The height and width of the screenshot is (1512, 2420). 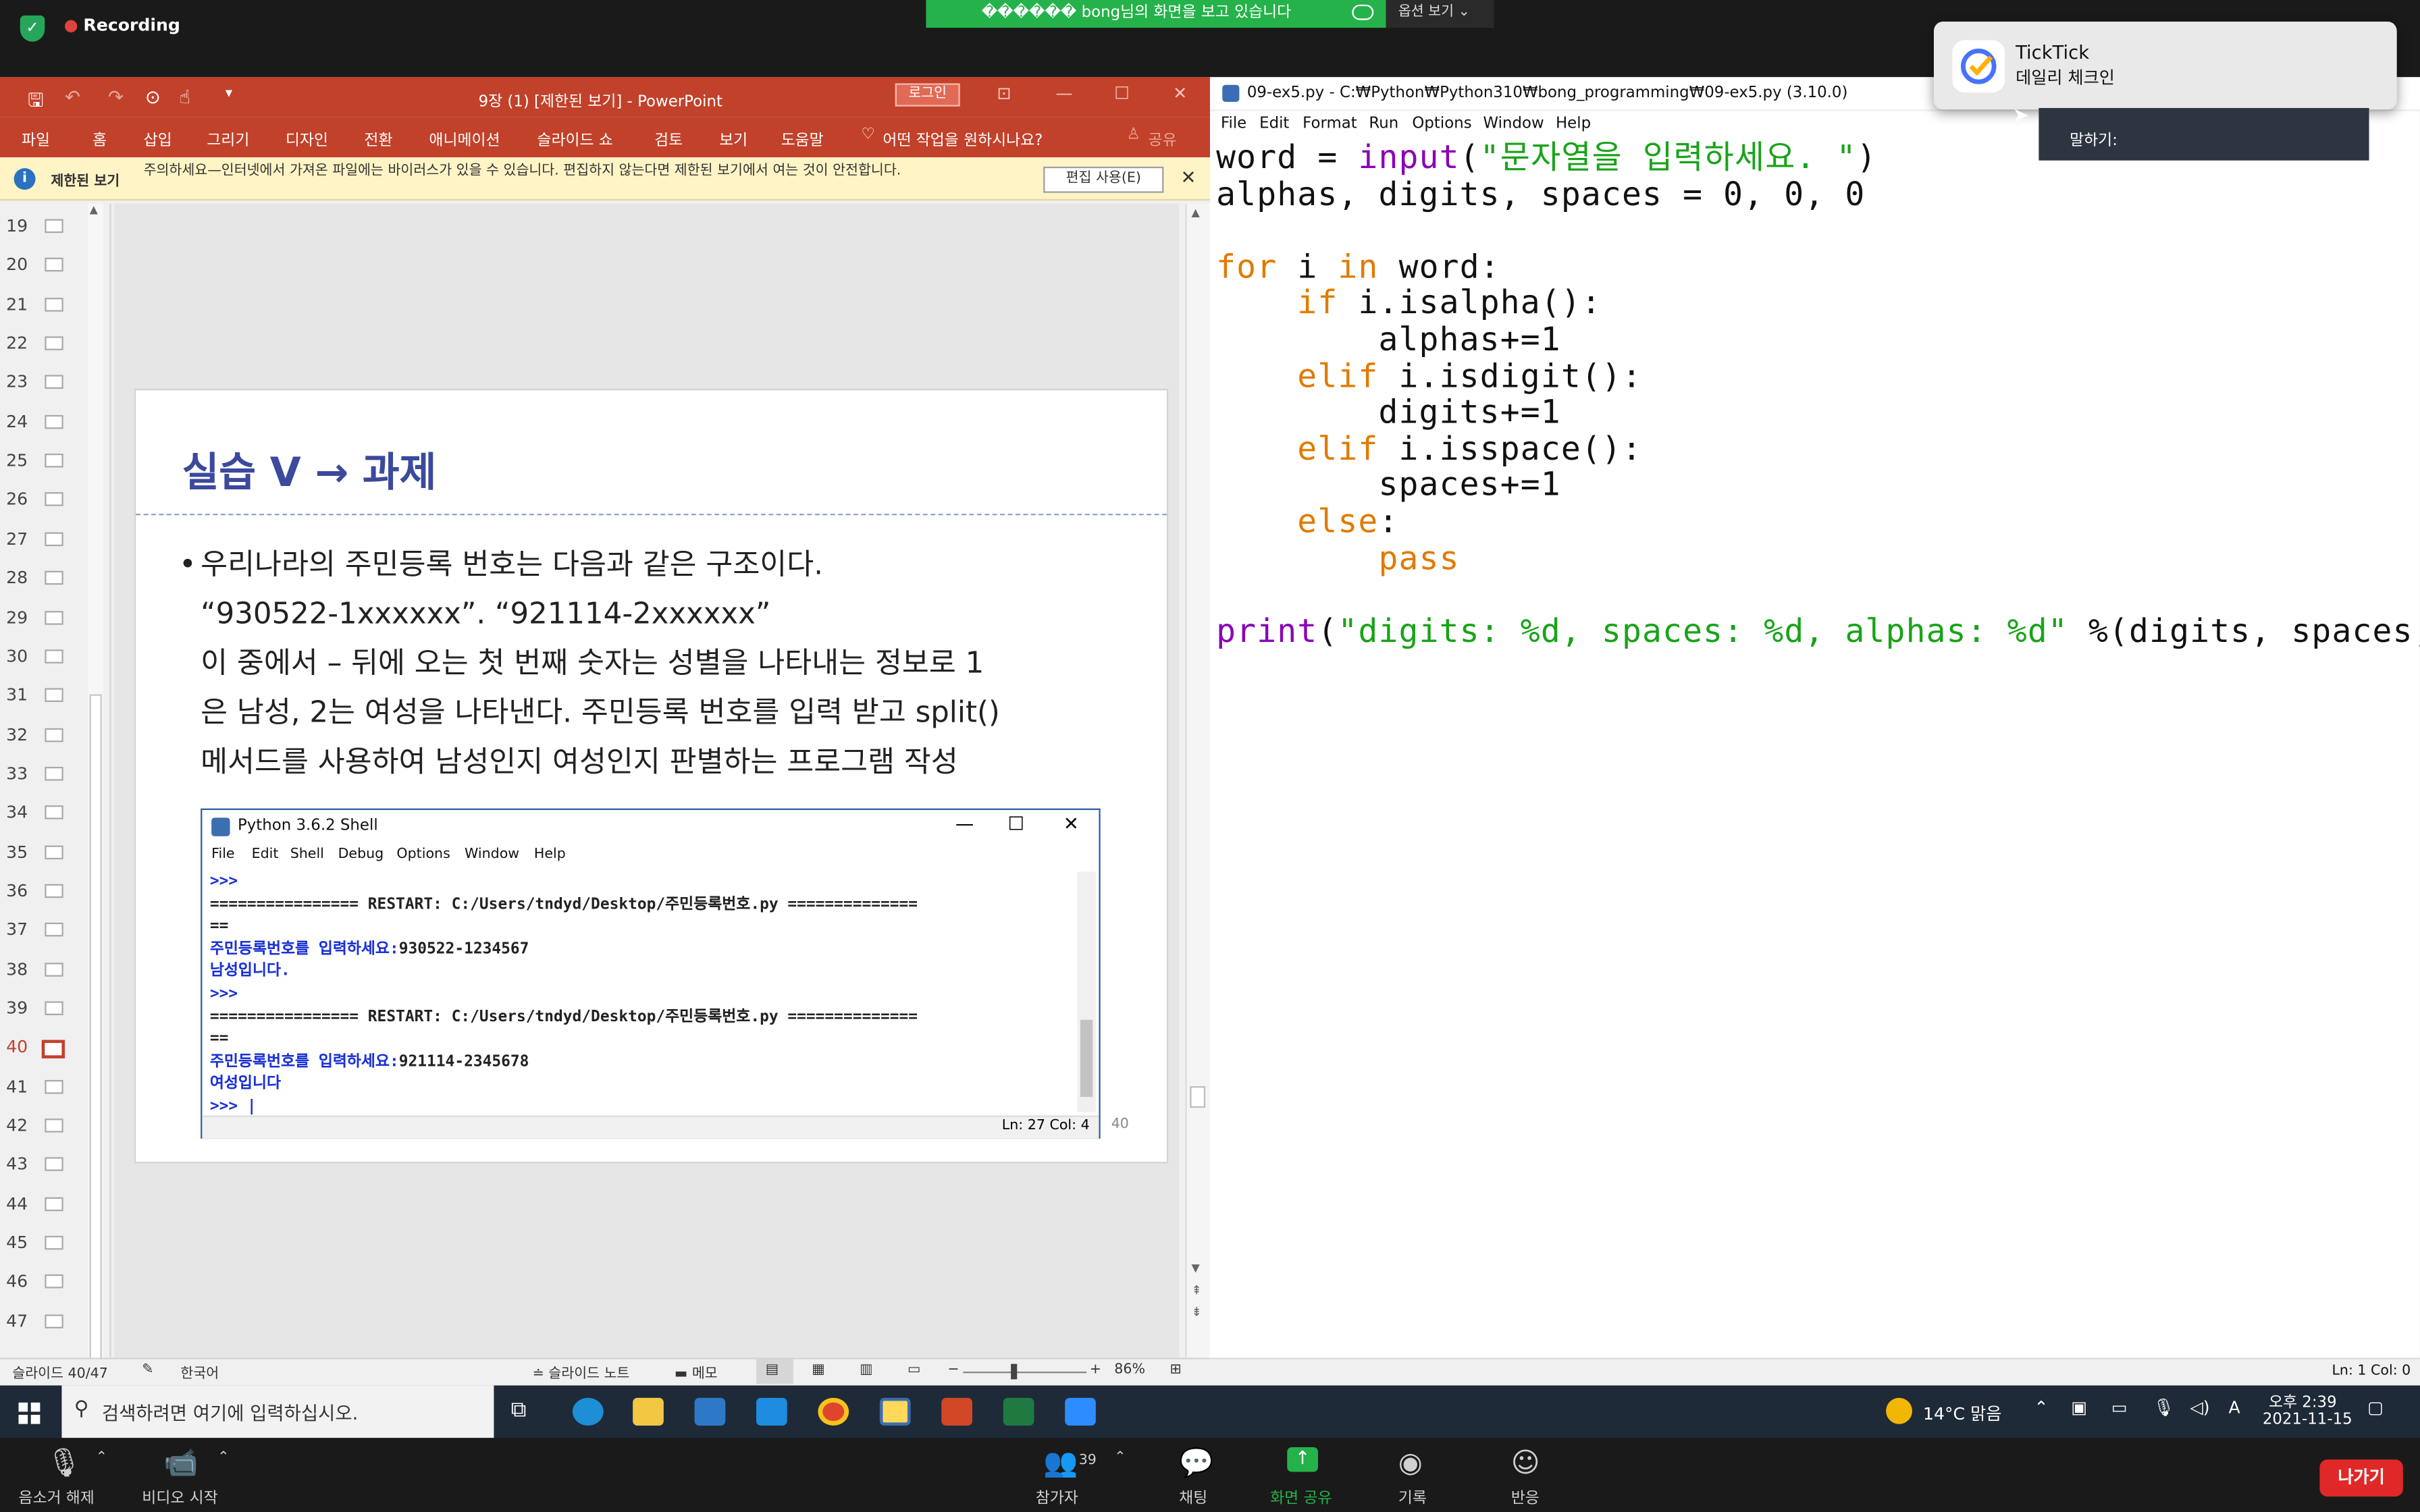 What do you see at coordinates (199, 1372) in the screenshot?
I see `language-label: 한국어` at bounding box center [199, 1372].